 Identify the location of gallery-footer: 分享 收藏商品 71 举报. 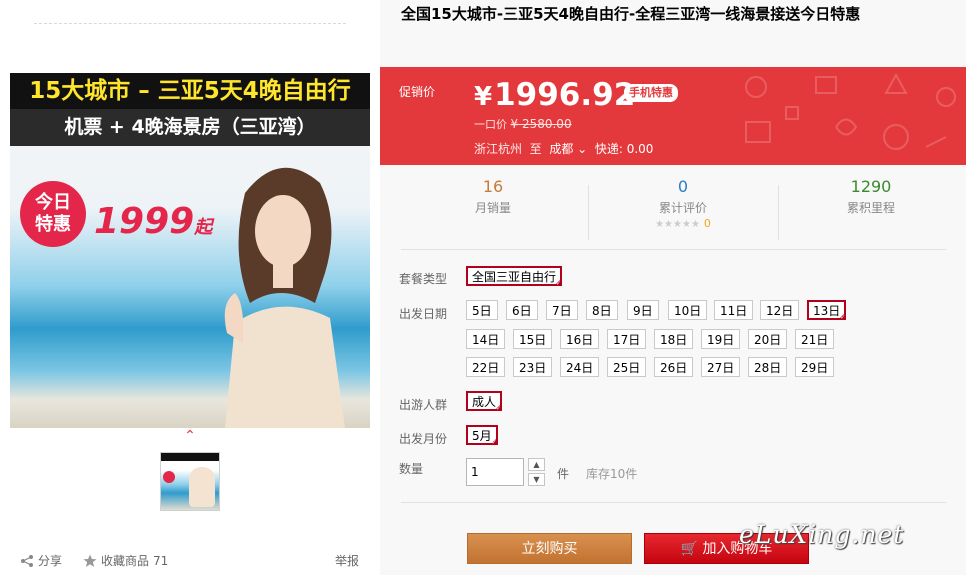
(190, 562).